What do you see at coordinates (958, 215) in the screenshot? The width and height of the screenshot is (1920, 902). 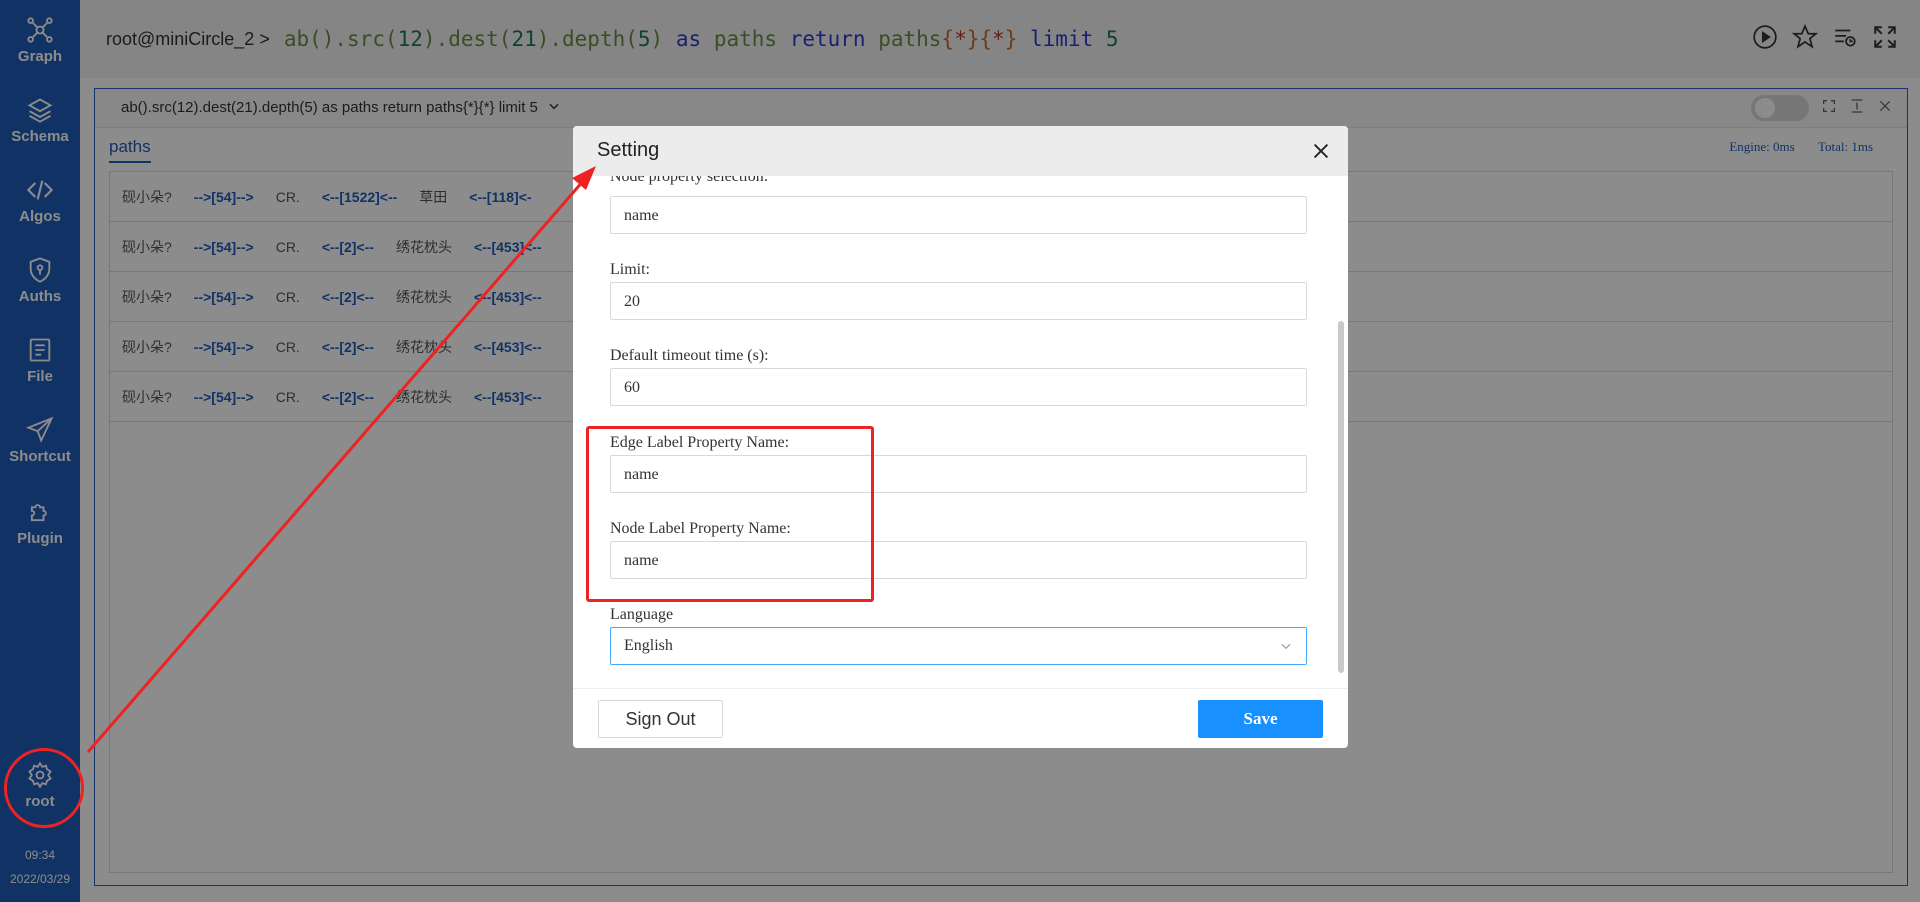 I see `node-property-input: name` at bounding box center [958, 215].